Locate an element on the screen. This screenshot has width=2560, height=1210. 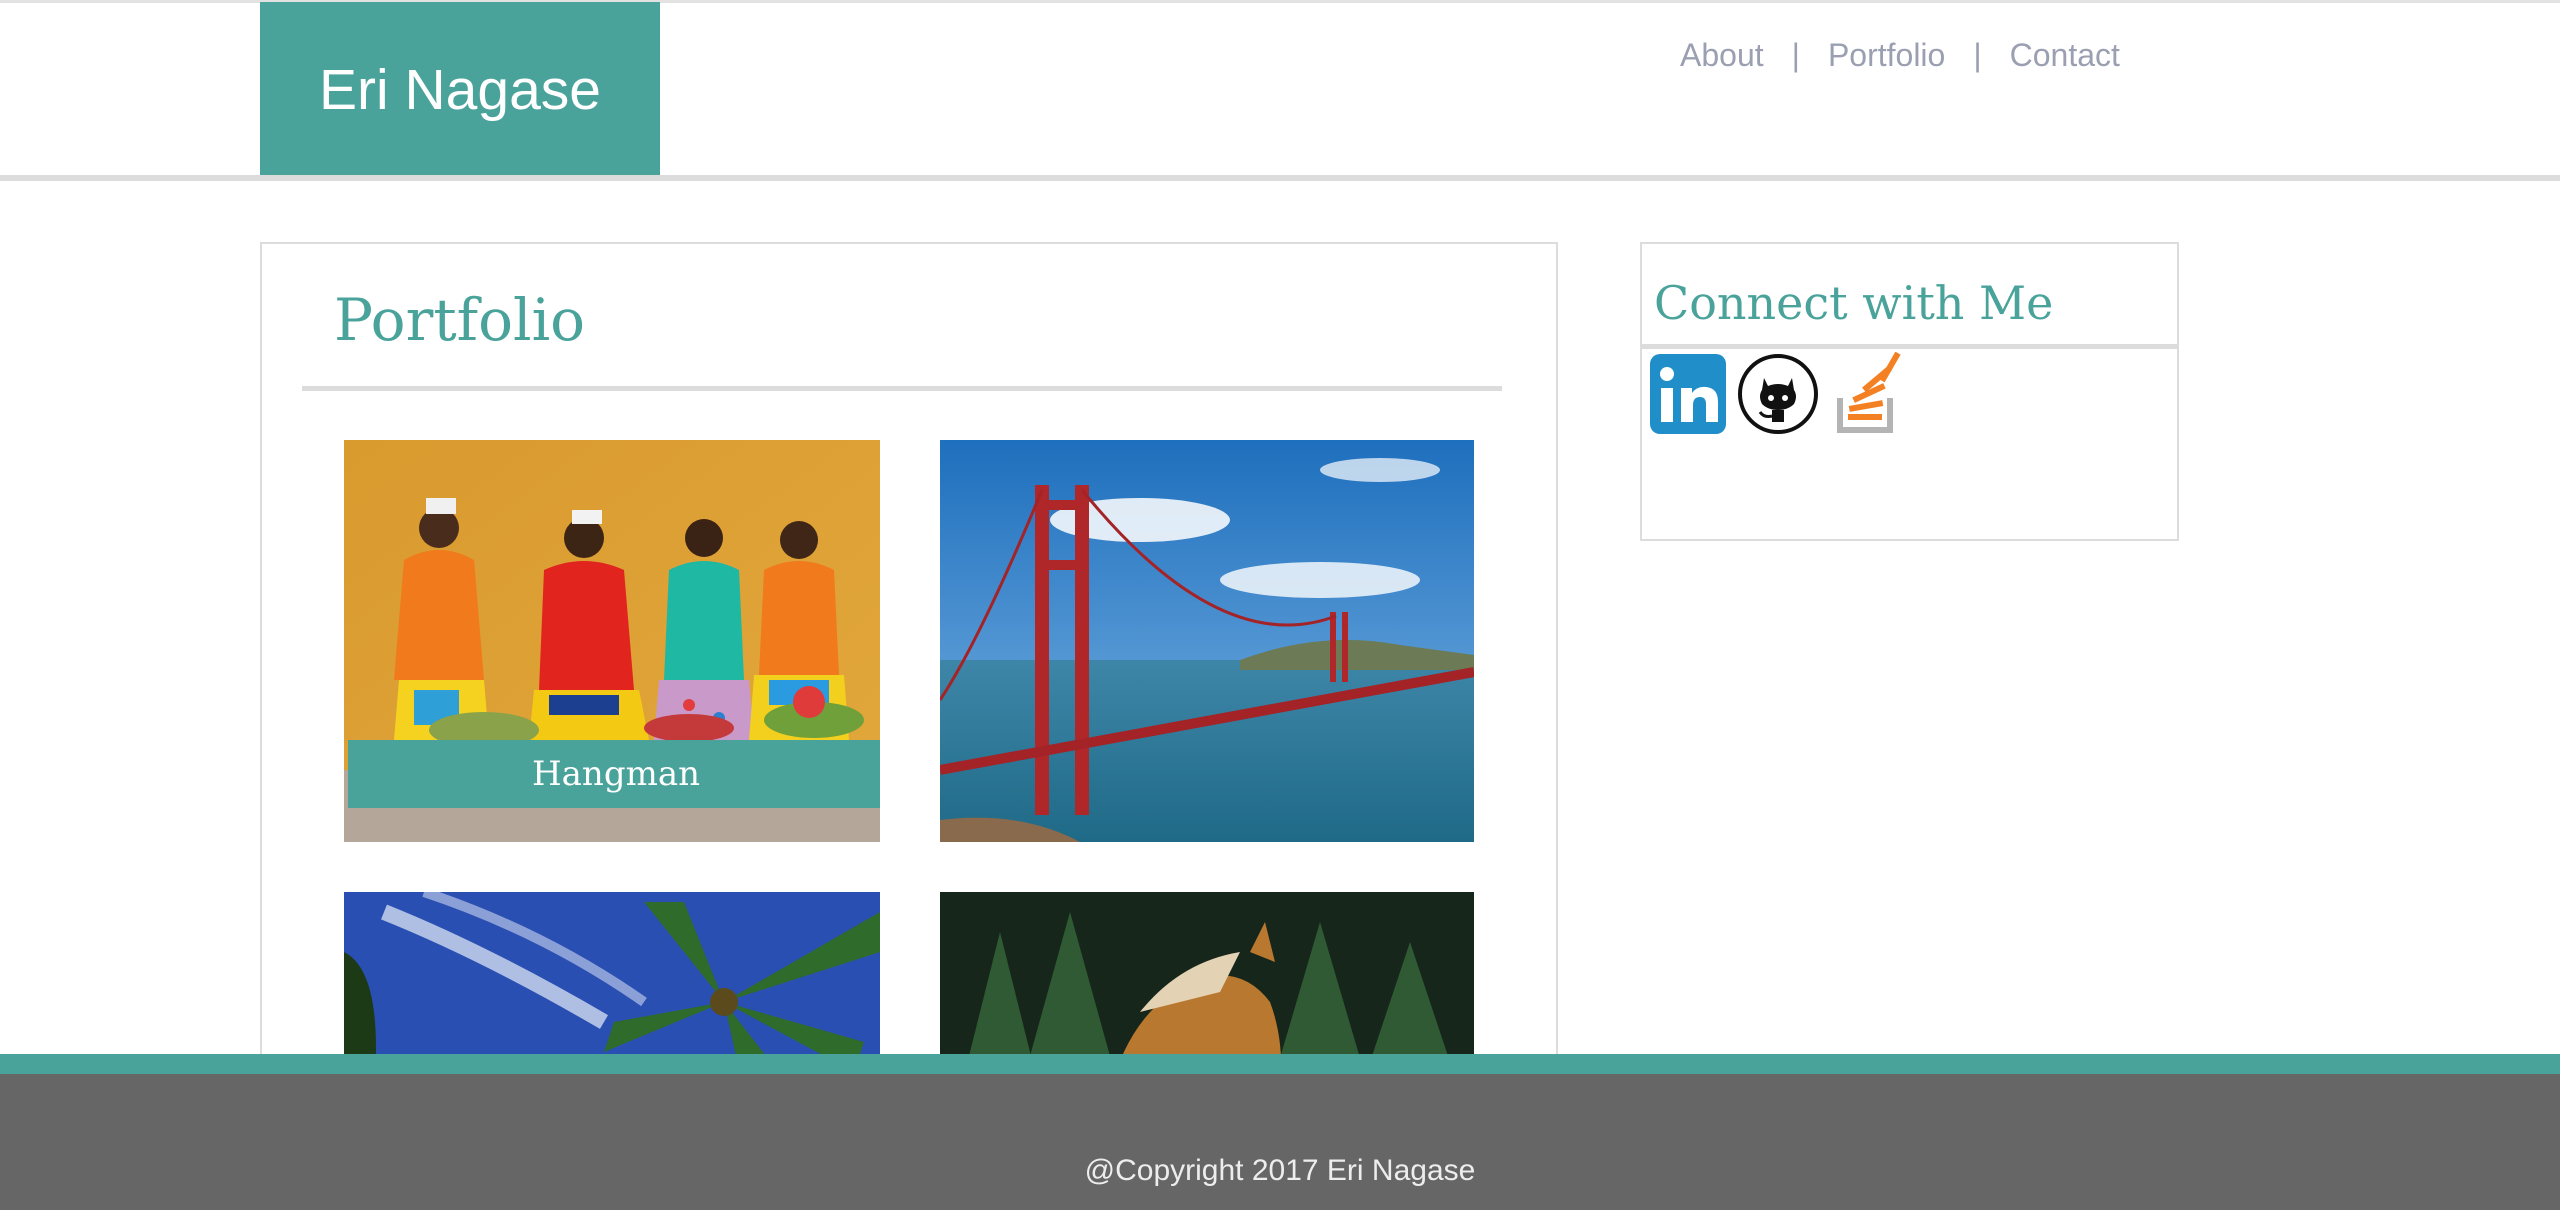
site-logo: Eri Nagase is located at coordinates (460, 89).